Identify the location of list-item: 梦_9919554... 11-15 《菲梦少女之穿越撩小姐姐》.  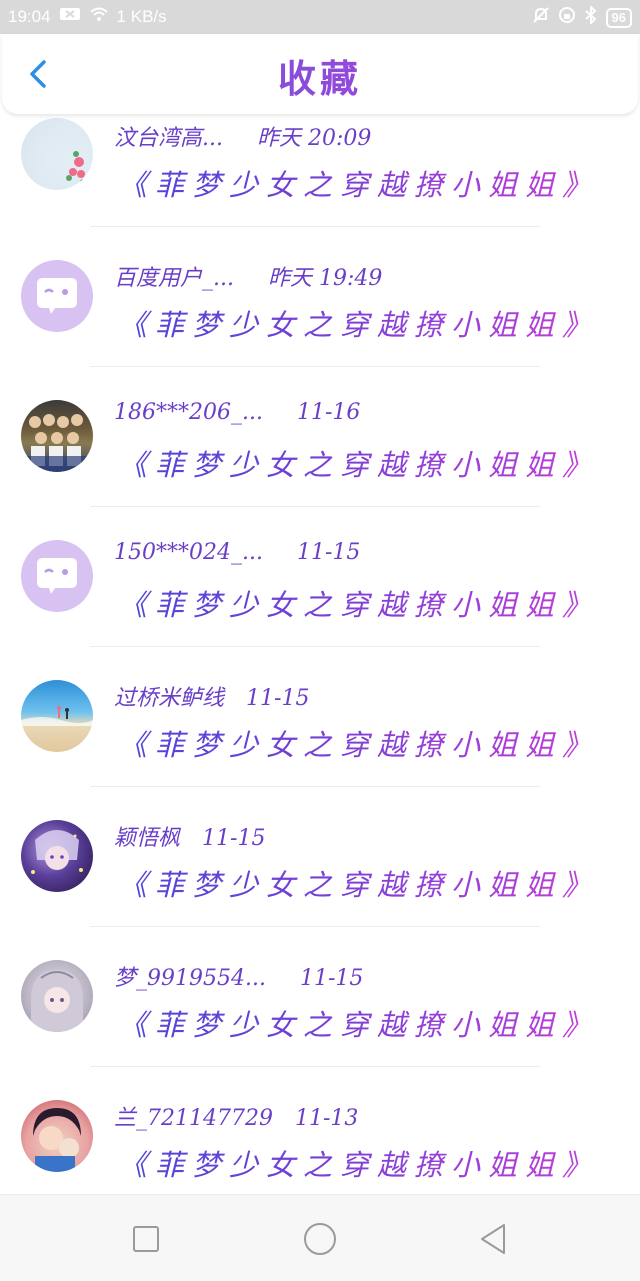
(320, 1018).